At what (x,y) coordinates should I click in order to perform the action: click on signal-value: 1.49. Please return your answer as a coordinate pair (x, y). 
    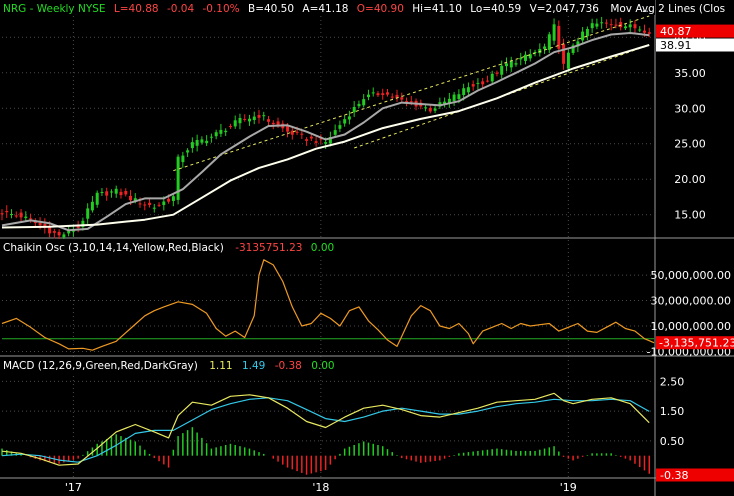
    Looking at the image, I should click on (253, 366).